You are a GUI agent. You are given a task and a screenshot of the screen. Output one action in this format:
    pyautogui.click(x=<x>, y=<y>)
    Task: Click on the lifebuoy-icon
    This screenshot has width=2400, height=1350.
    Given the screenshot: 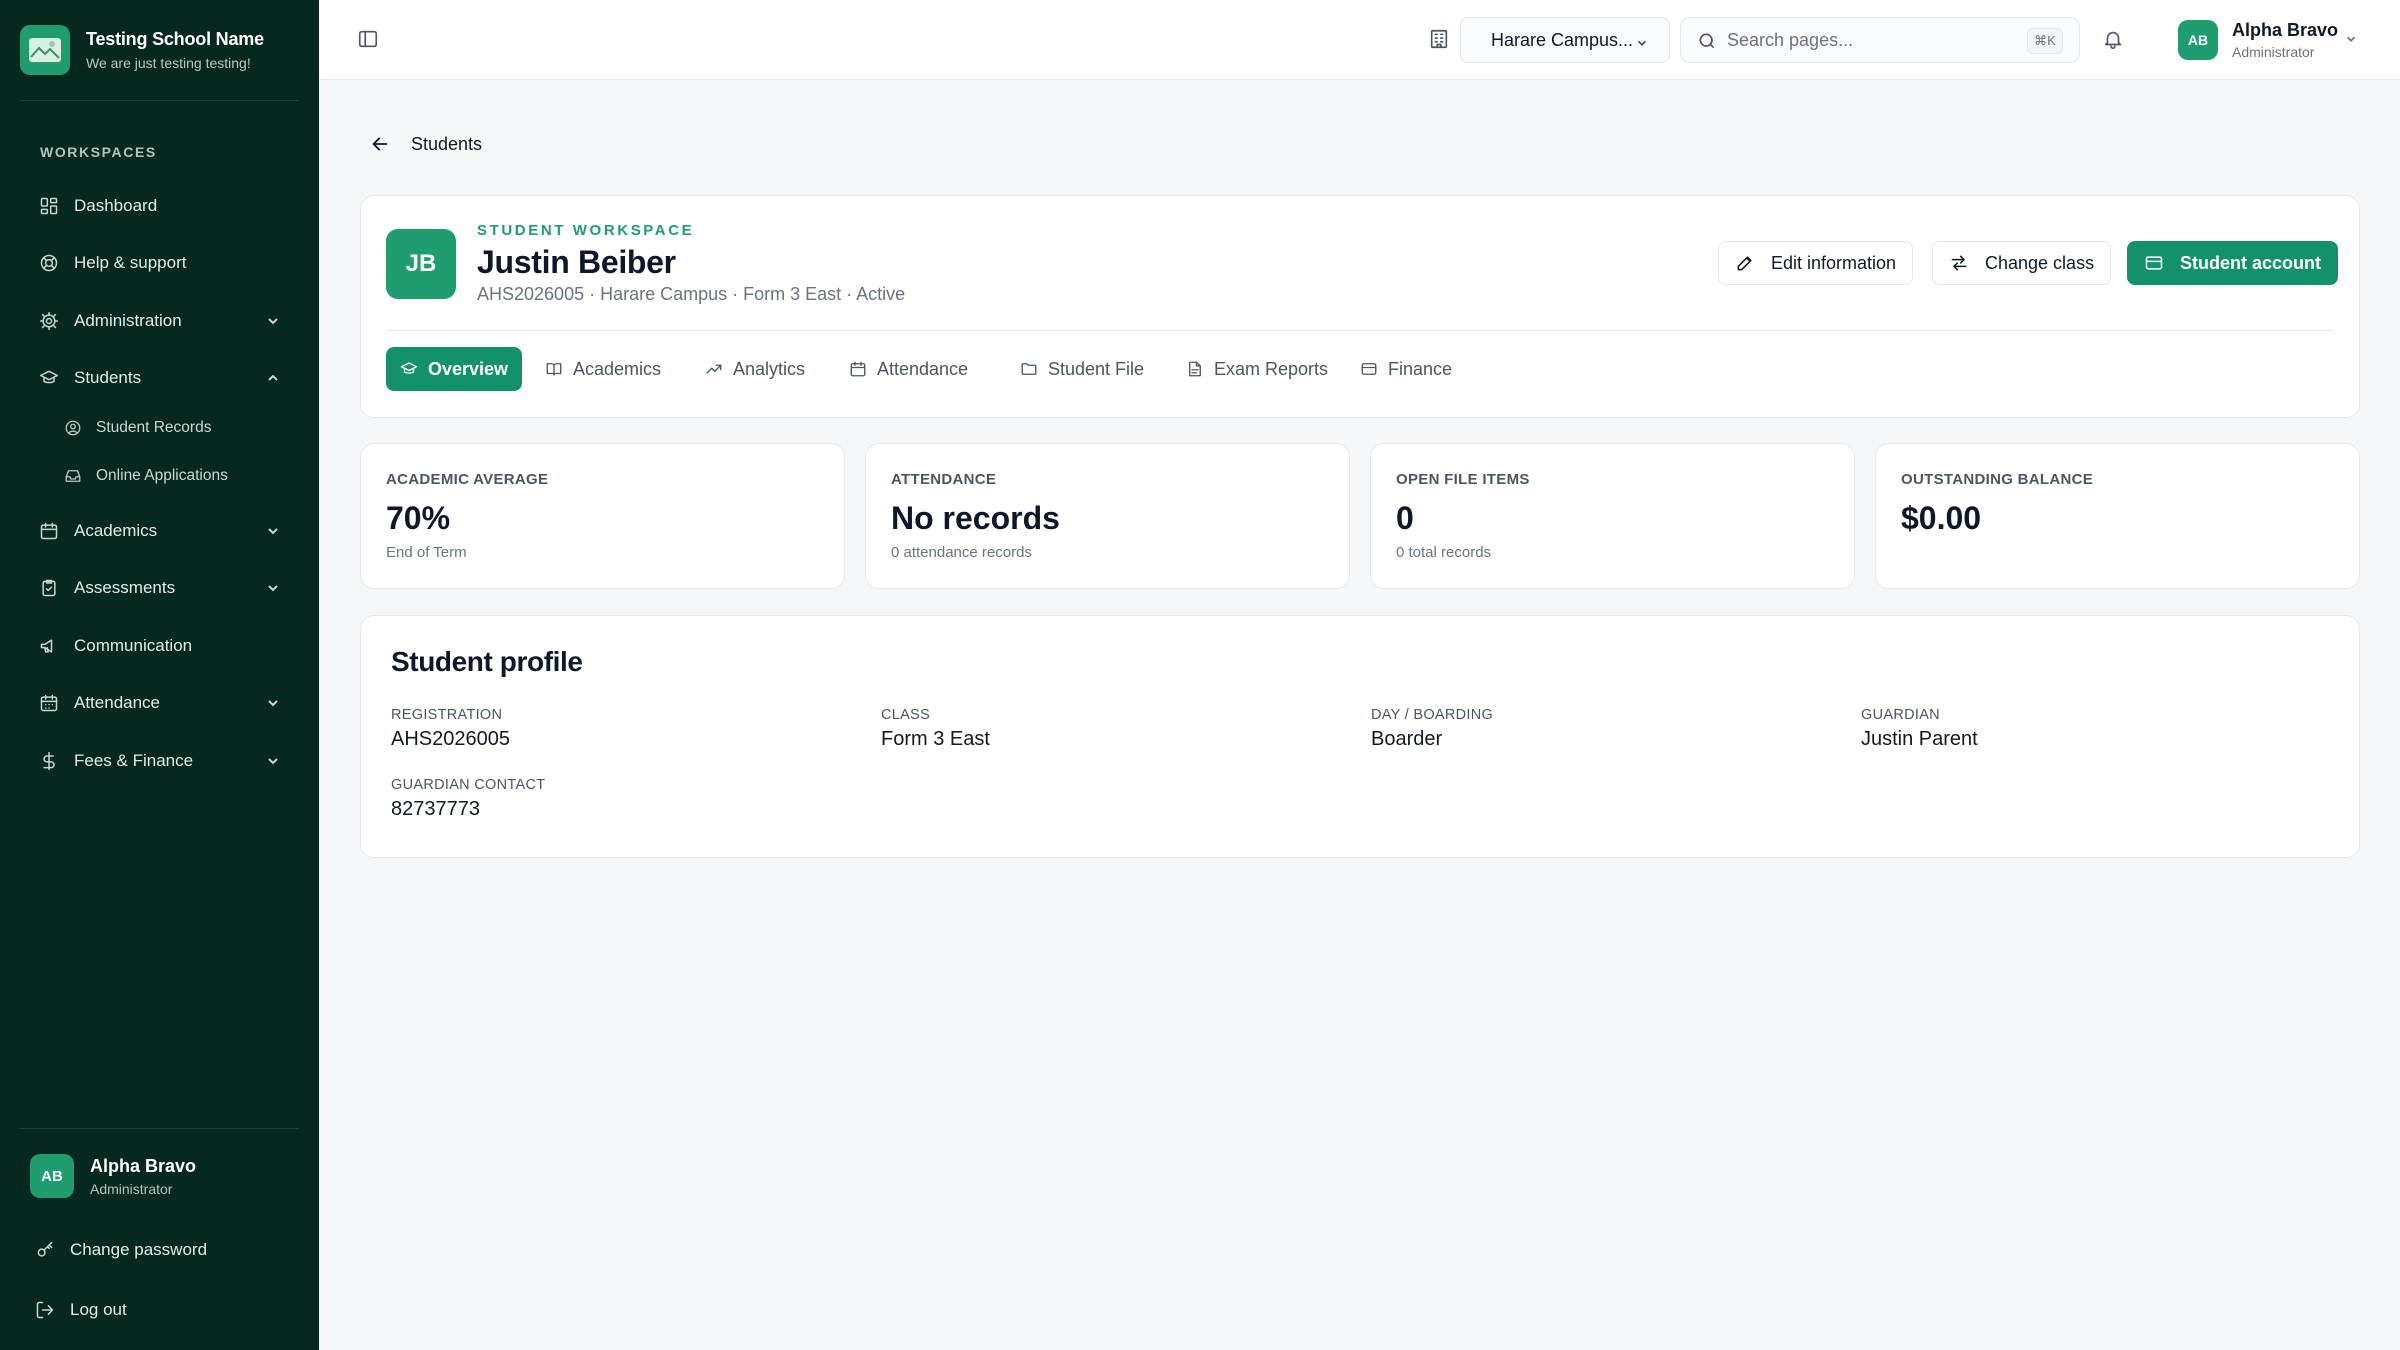 What is the action you would take?
    pyautogui.click(x=49, y=263)
    